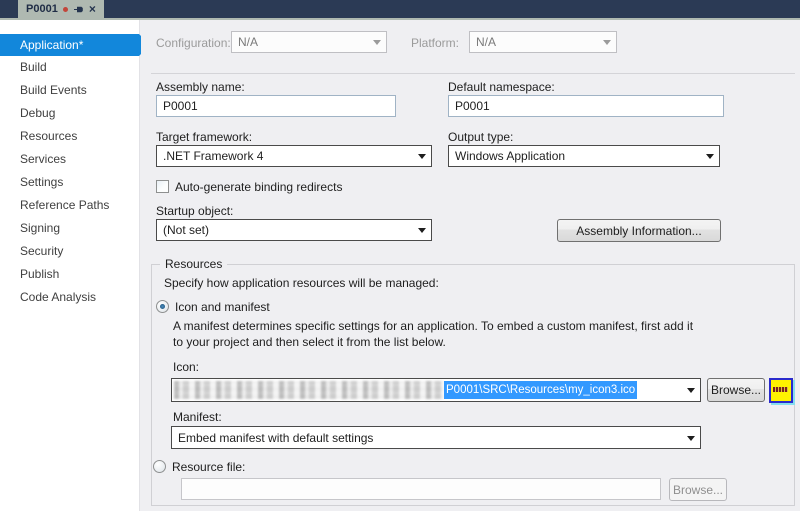 Image resolution: width=800 pixels, height=511 pixels. Describe the element at coordinates (213, 156) in the screenshot. I see `target-framework-value: .NET Framework 4` at that location.